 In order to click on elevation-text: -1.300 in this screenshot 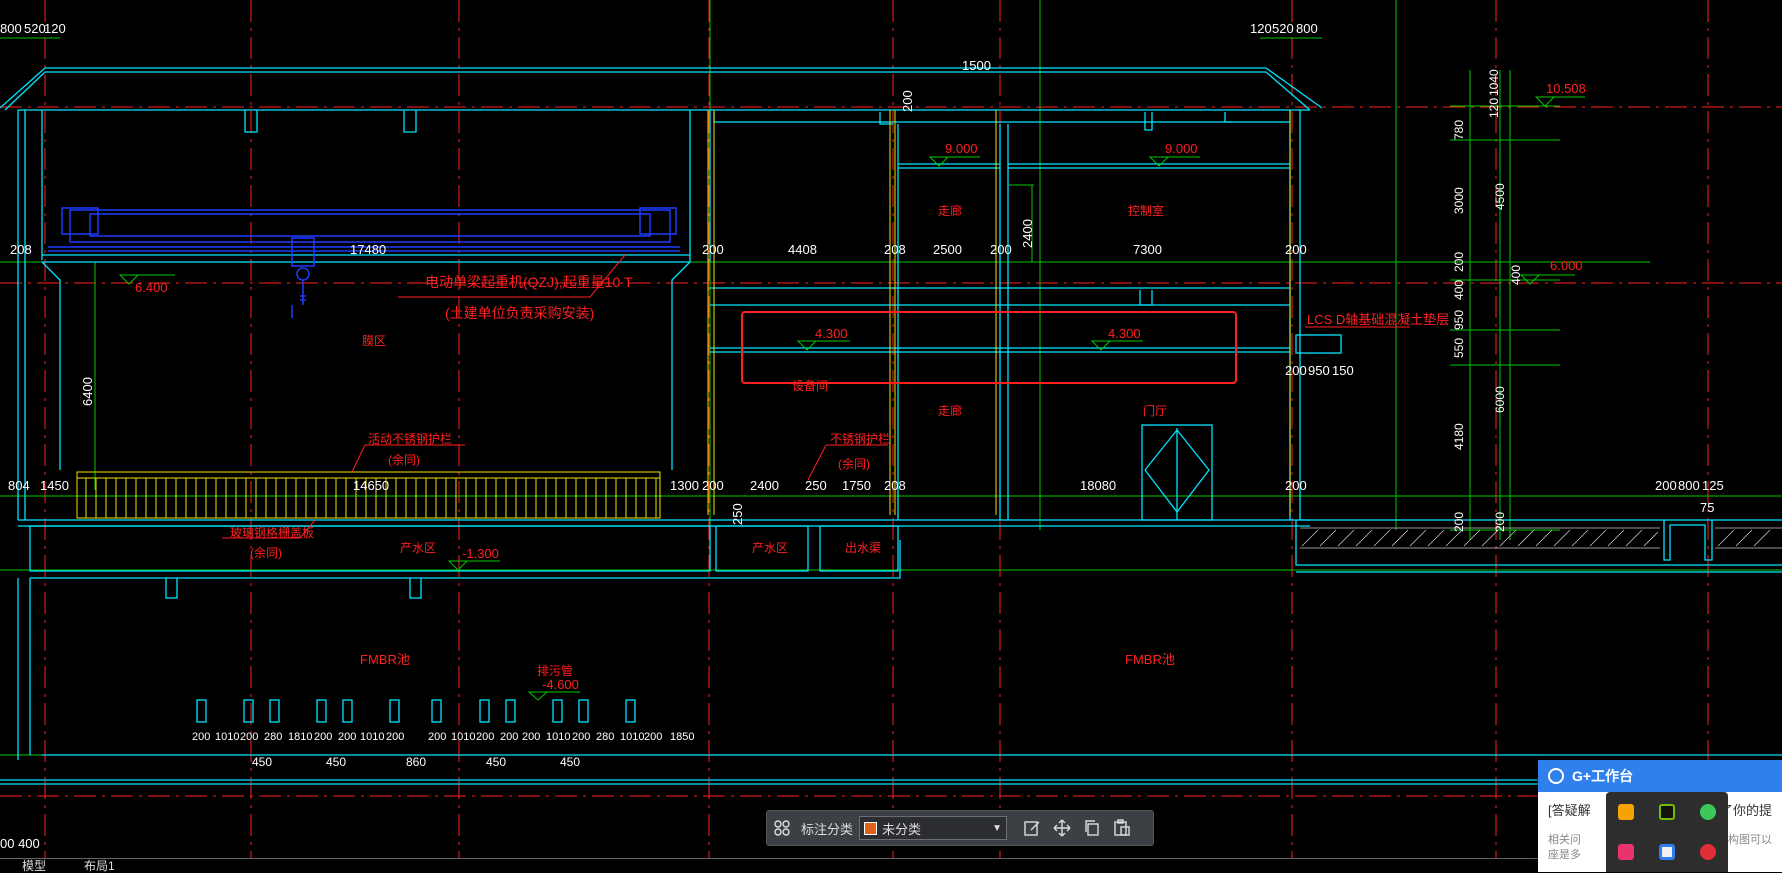, I will do `click(480, 553)`.